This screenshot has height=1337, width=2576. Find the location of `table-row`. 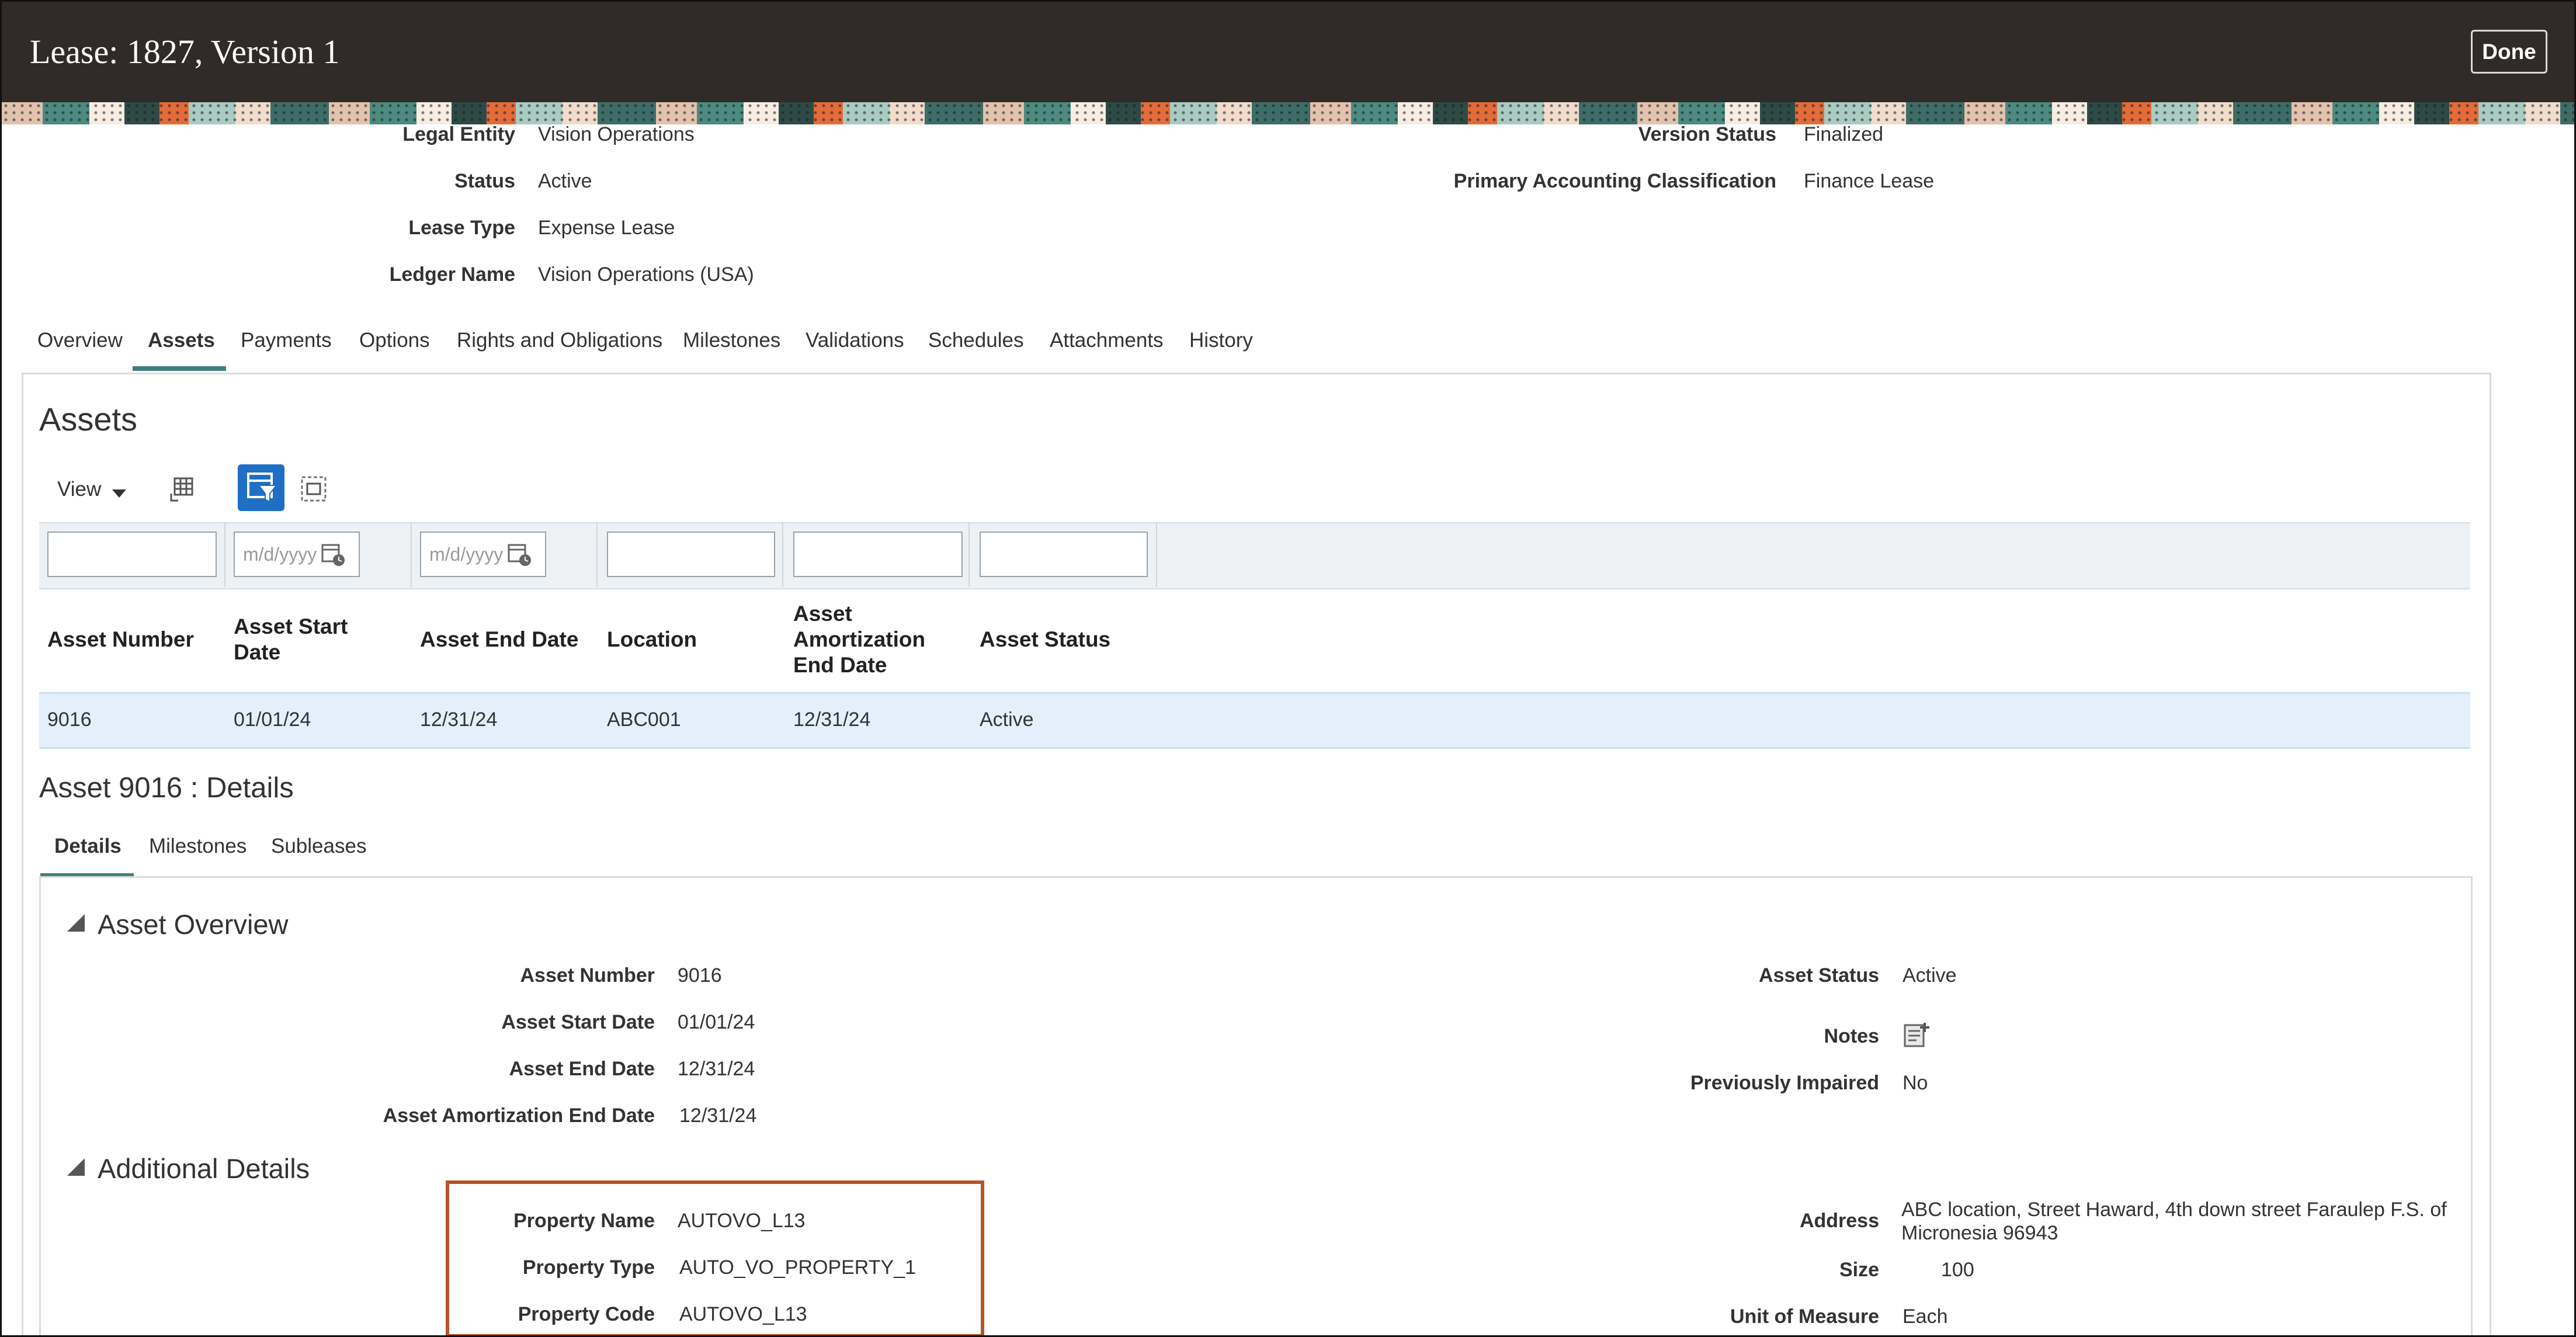

table-row is located at coordinates (1254, 721).